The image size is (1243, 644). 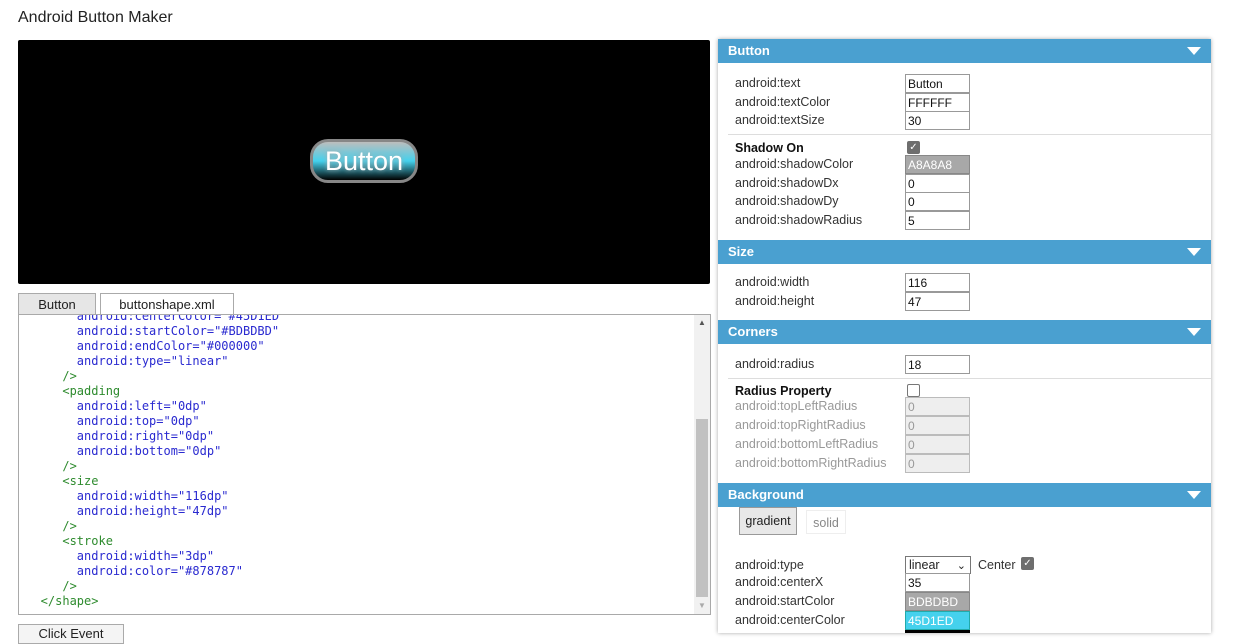 I want to click on preview-button: Button, so click(x=364, y=161).